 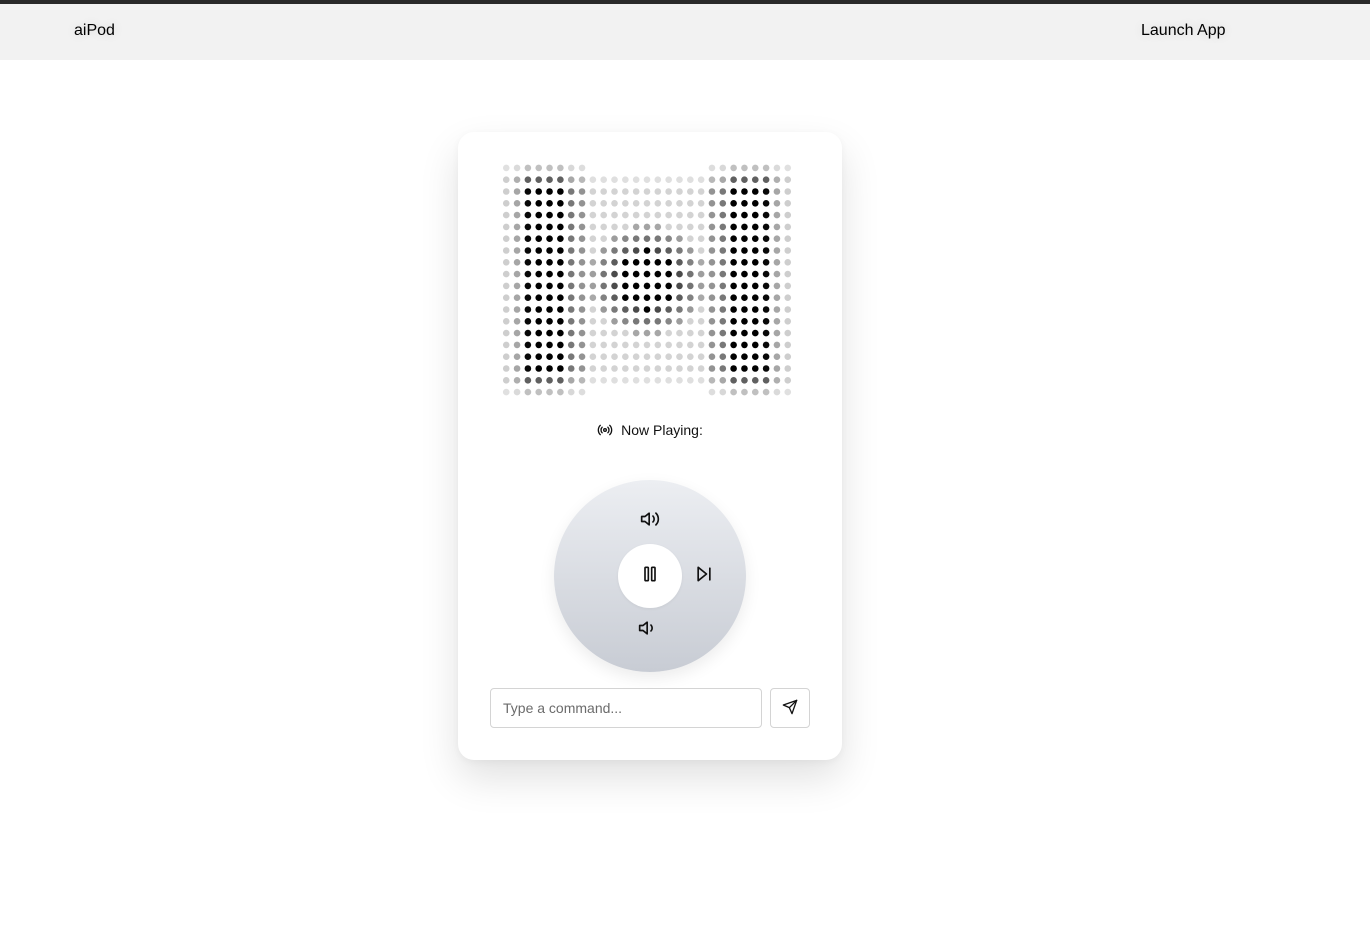 I want to click on click-wheel, so click(x=650, y=576).